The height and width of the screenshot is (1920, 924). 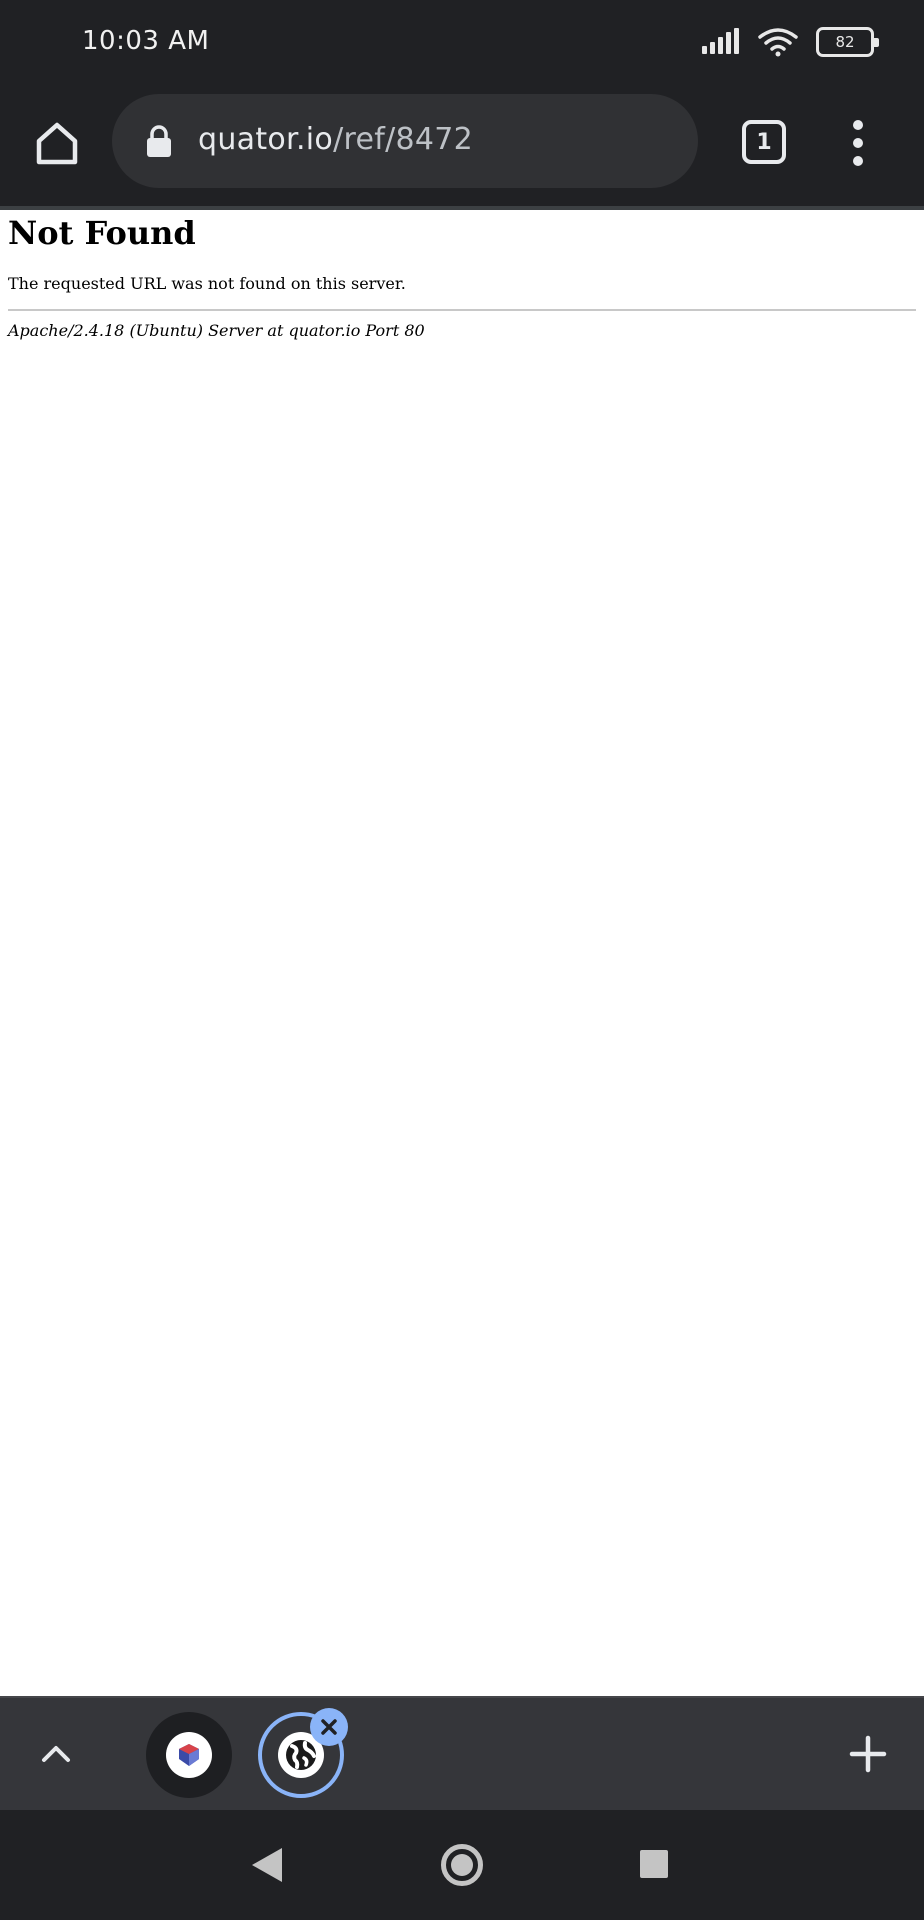 I want to click on tab-group-bar, so click(x=462, y=1753).